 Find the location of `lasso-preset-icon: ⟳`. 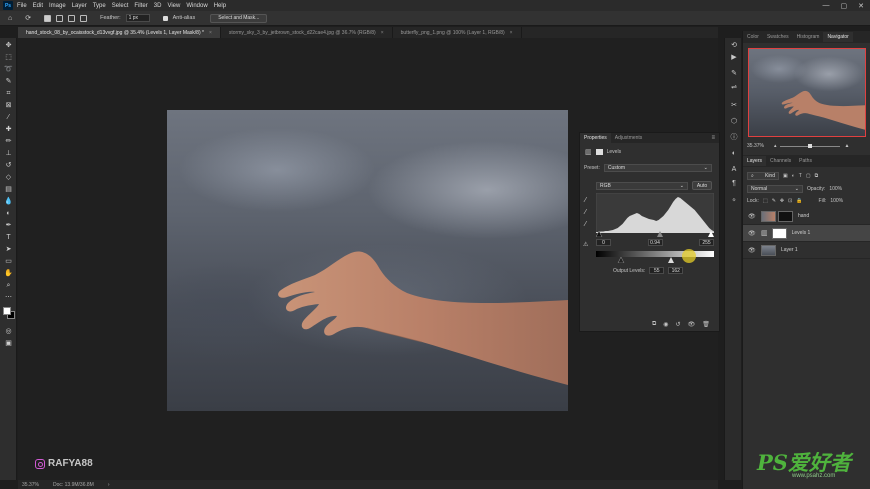

lasso-preset-icon: ⟳ is located at coordinates (28, 18).